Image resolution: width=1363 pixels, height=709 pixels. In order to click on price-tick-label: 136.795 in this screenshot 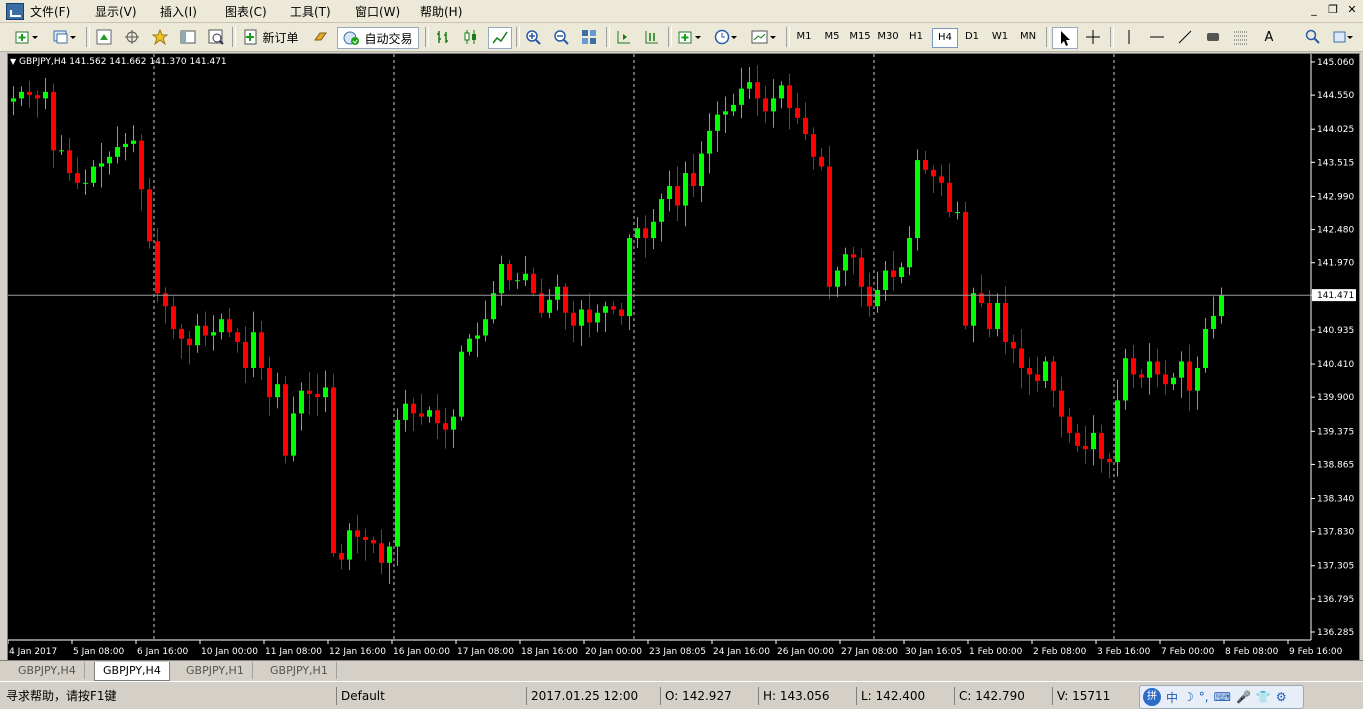, I will do `click(1335, 600)`.